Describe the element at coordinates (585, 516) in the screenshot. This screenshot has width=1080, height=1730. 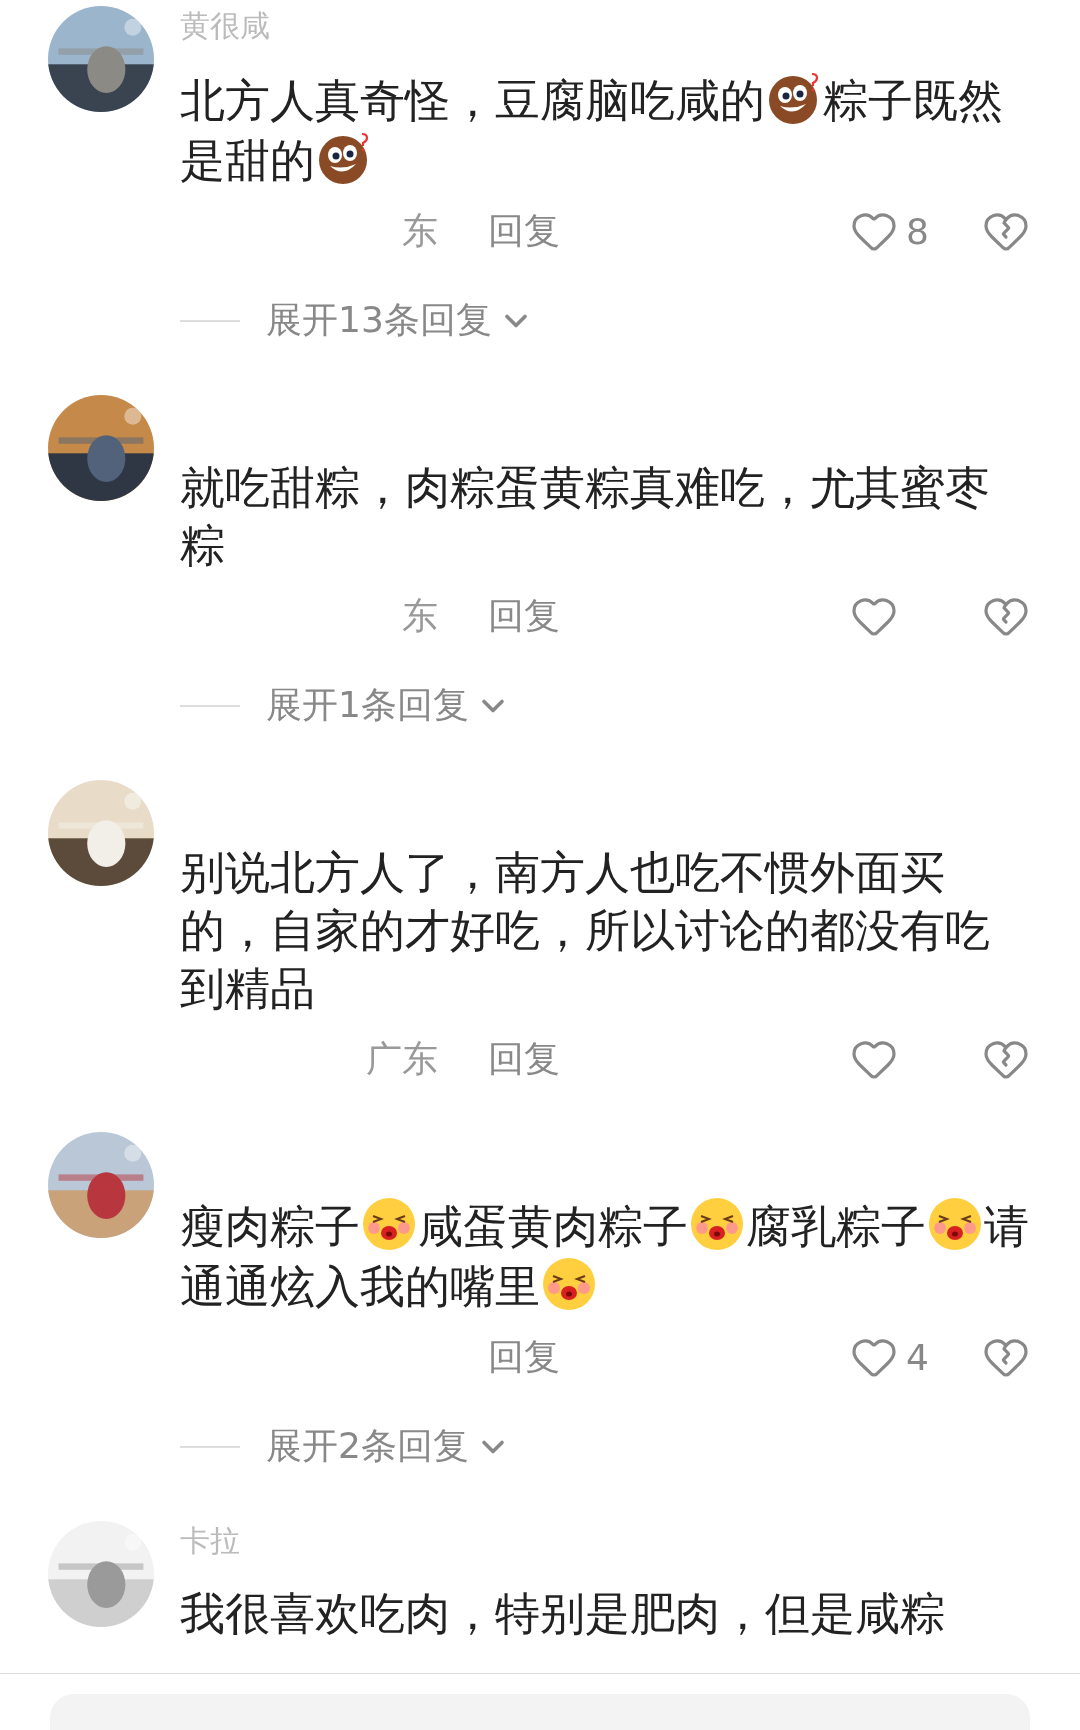
I see `comment-text: 就吃甜粽，肉粽蛋黄粽真难吃，尤其蜜枣粽` at that location.